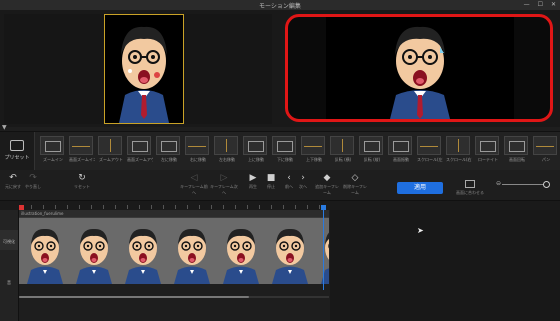 The height and width of the screenshot is (321, 560). What do you see at coordinates (540, 4) in the screenshot?
I see `maximize-button: ☐` at bounding box center [540, 4].